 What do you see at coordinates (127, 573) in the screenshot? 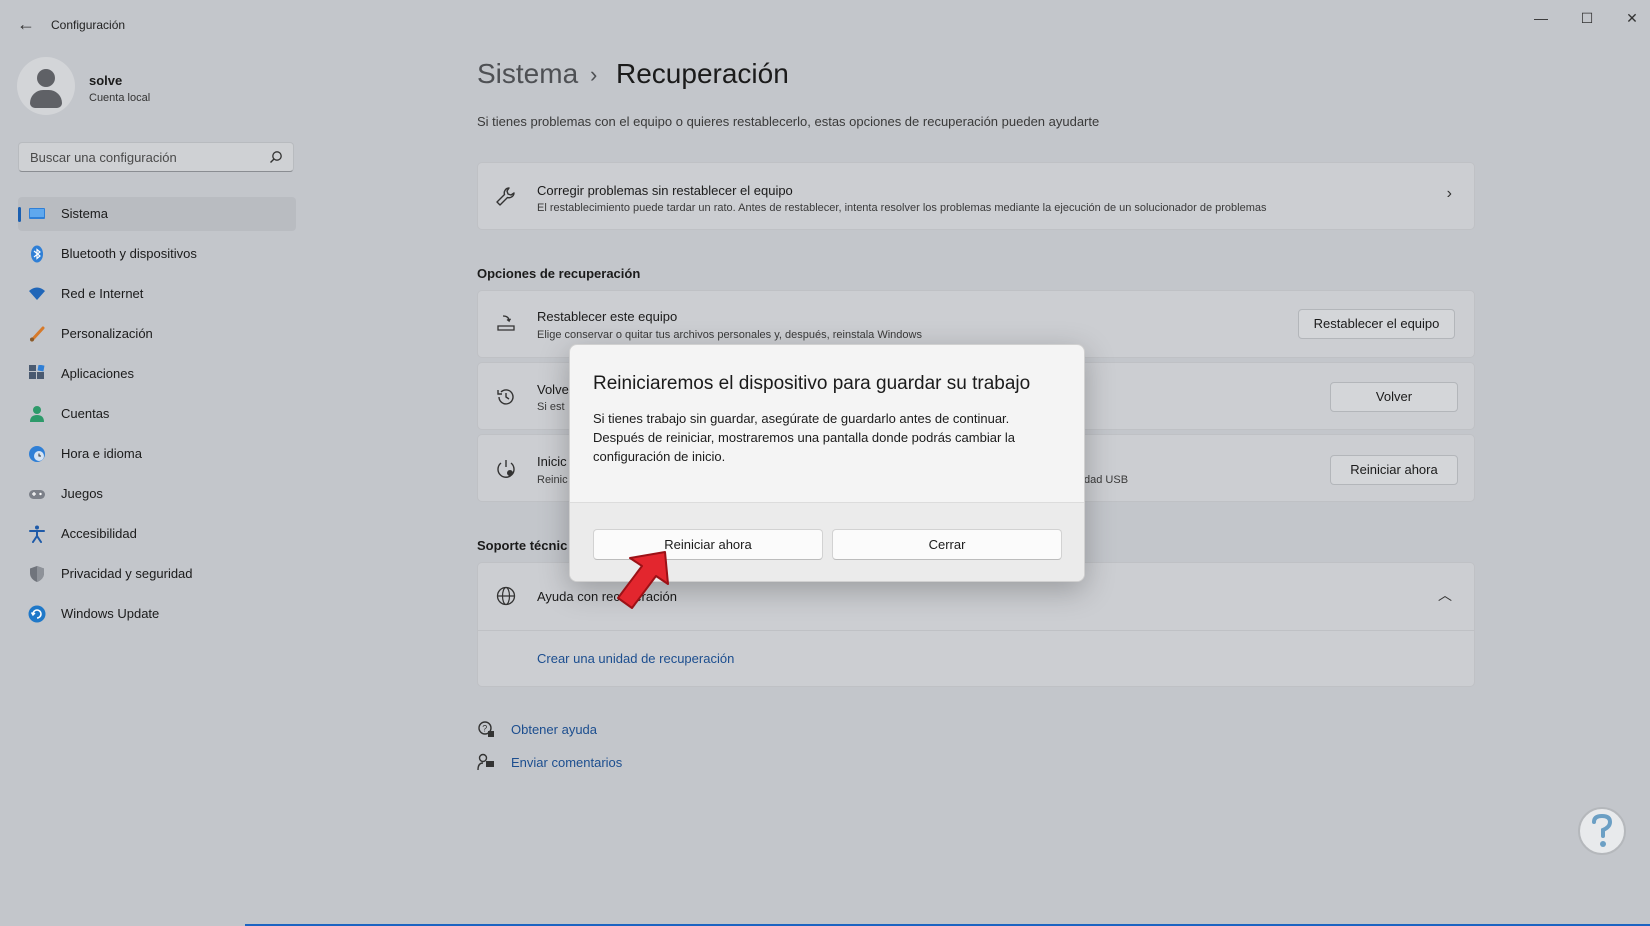
I see `sidebar-item-label: Privacidad y seguridad` at bounding box center [127, 573].